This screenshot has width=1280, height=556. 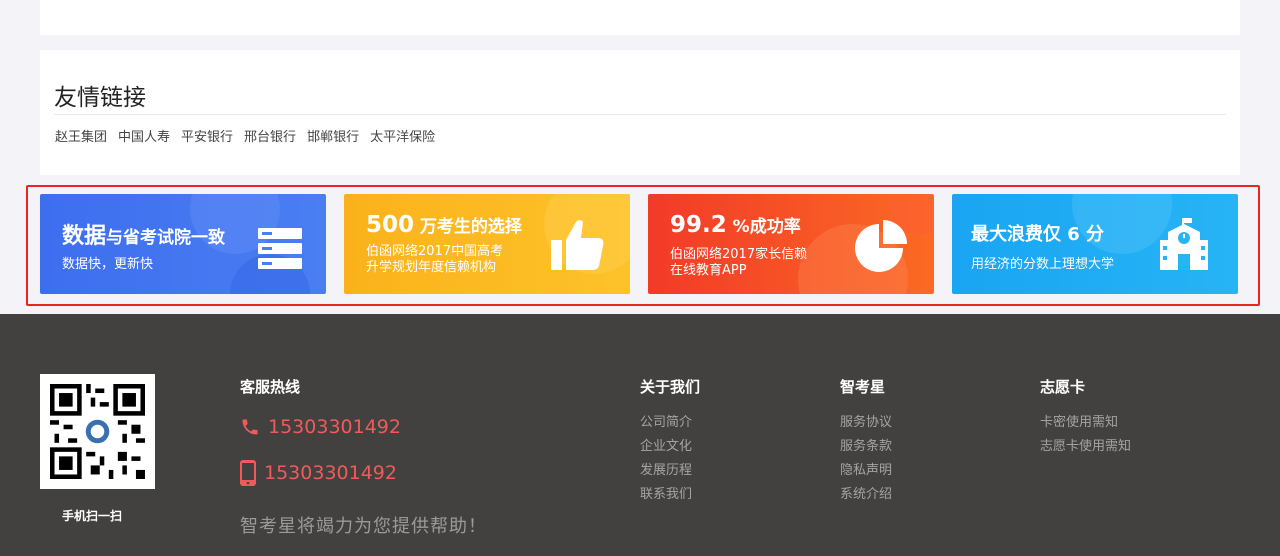 I want to click on banner-min-waste: 最大浪费仅 6 分 用经济的分数上理想大学, so click(x=1095, y=244).